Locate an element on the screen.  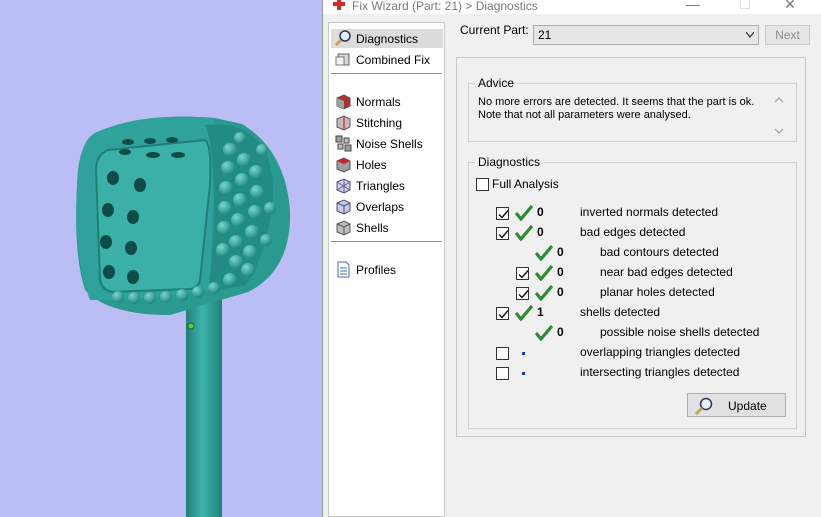
nav-item-shells: Shells is located at coordinates (387, 227).